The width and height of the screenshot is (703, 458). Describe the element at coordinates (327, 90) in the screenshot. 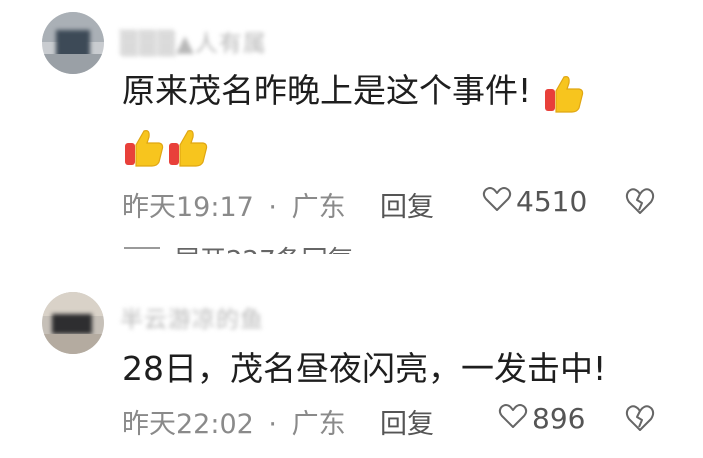

I see `comment-text-body: 原来茂名昨晚上是这个事件!` at that location.